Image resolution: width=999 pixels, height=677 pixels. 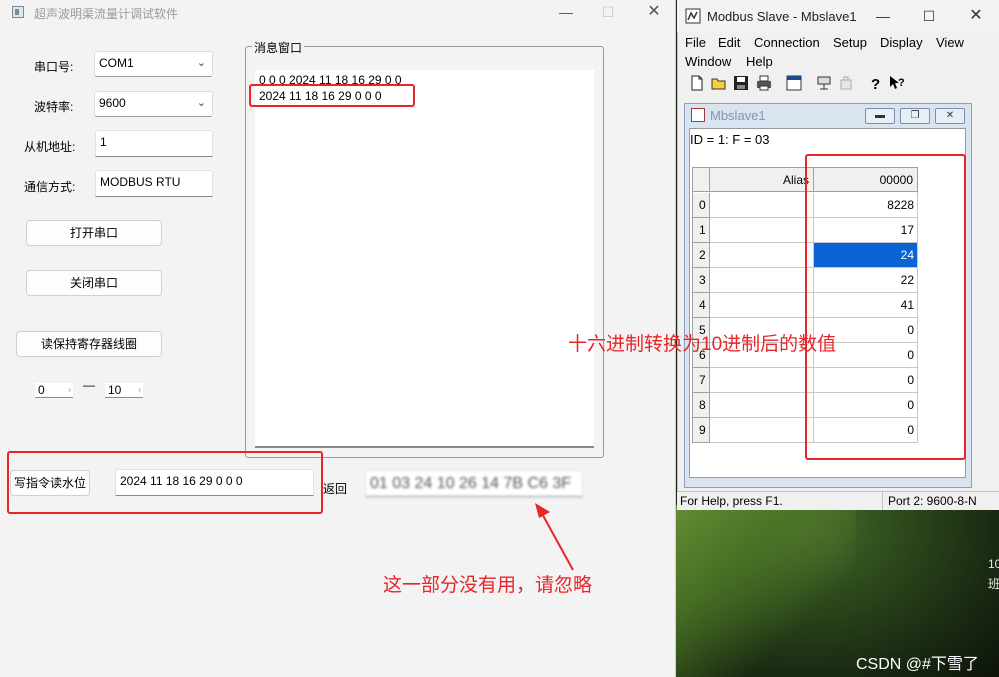 What do you see at coordinates (766, 591) in the screenshot?
I see `desktop-wallpaper-light` at bounding box center [766, 591].